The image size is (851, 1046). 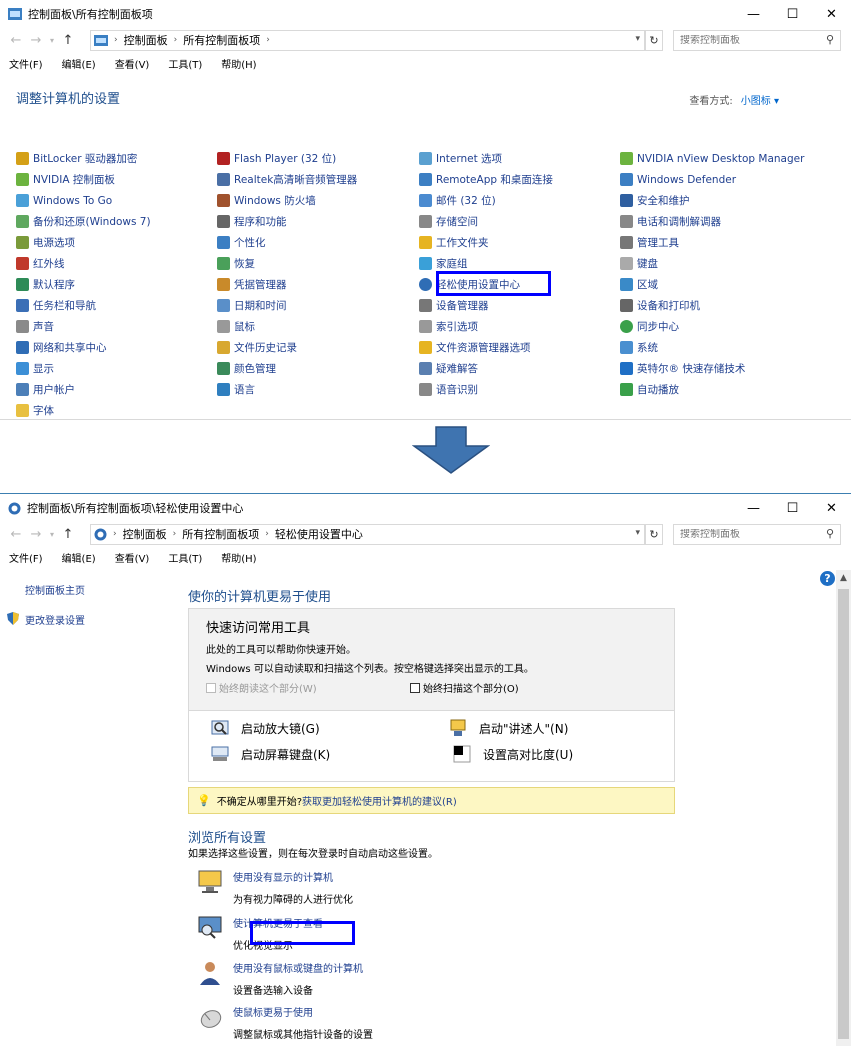 What do you see at coordinates (486, 389) in the screenshot?
I see `list-item: 语音识别` at bounding box center [486, 389].